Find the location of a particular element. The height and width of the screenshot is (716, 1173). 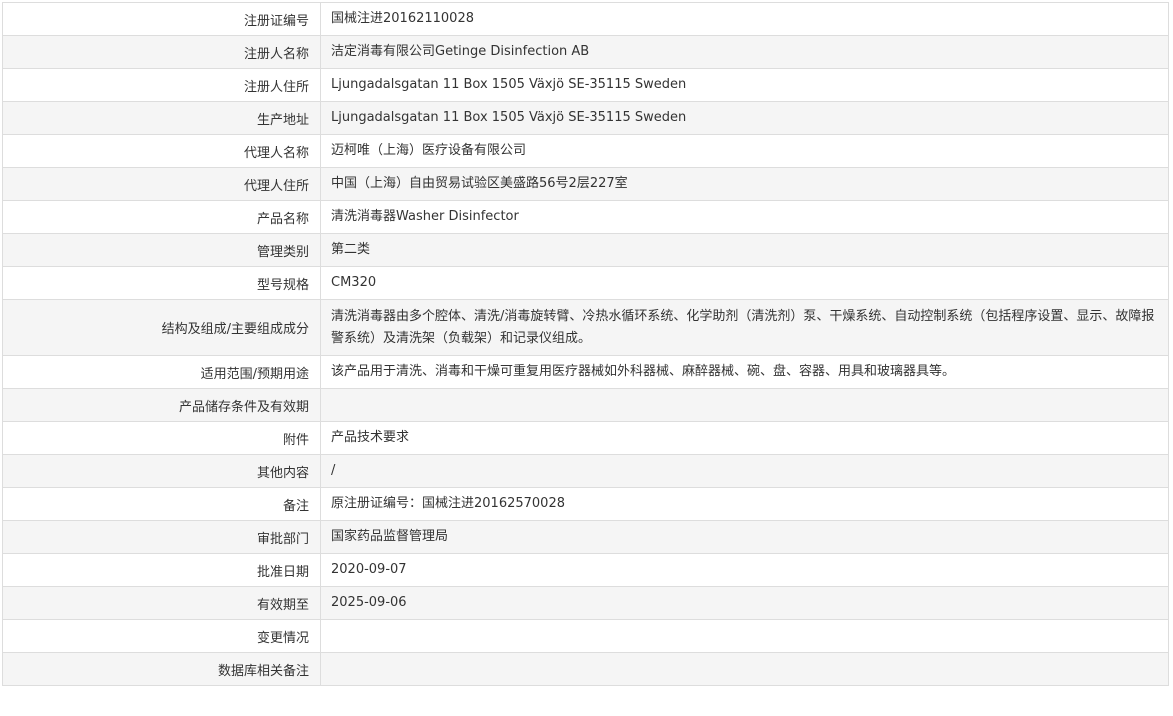

field-label: 注册证编号 is located at coordinates (161, 19).